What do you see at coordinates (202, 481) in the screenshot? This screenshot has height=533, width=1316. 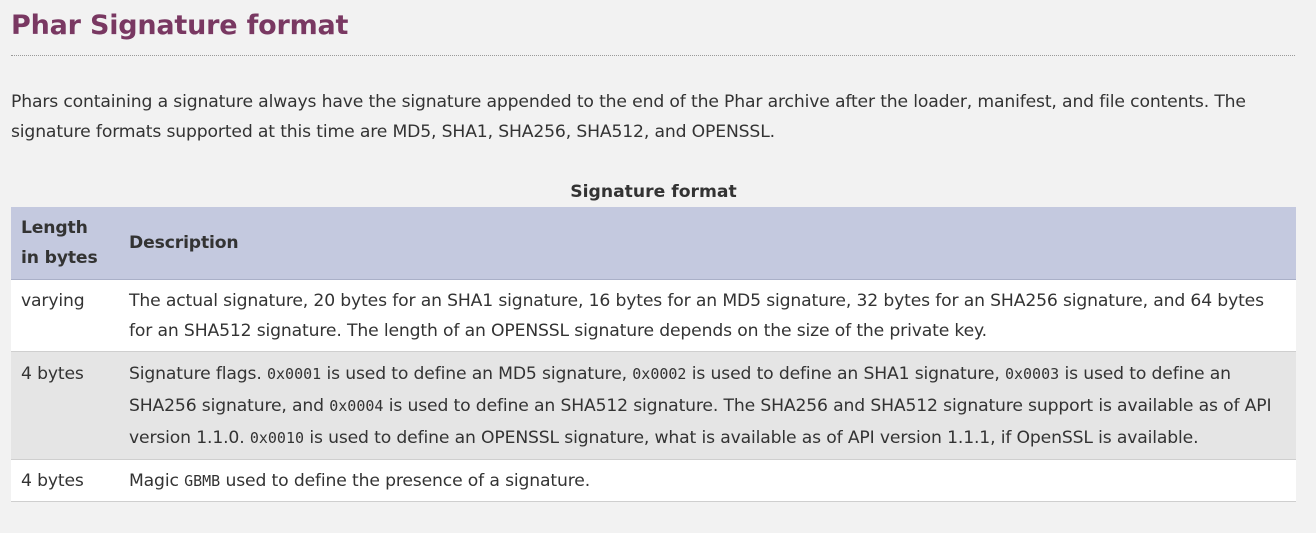 I see `magic-code: GBMB` at bounding box center [202, 481].